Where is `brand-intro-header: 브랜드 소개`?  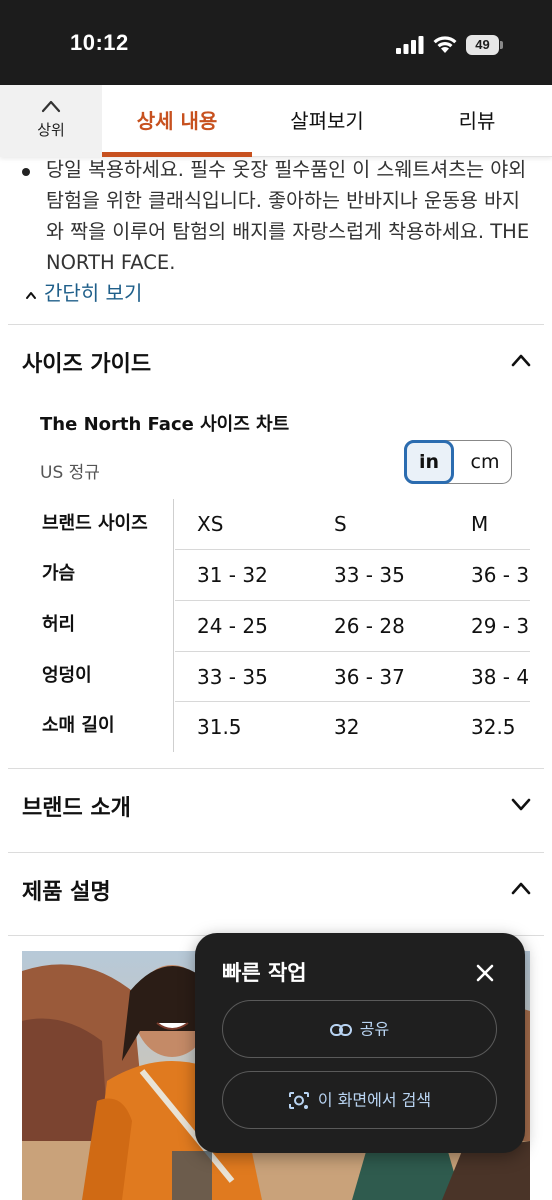 brand-intro-header: 브랜드 소개 is located at coordinates (277, 806).